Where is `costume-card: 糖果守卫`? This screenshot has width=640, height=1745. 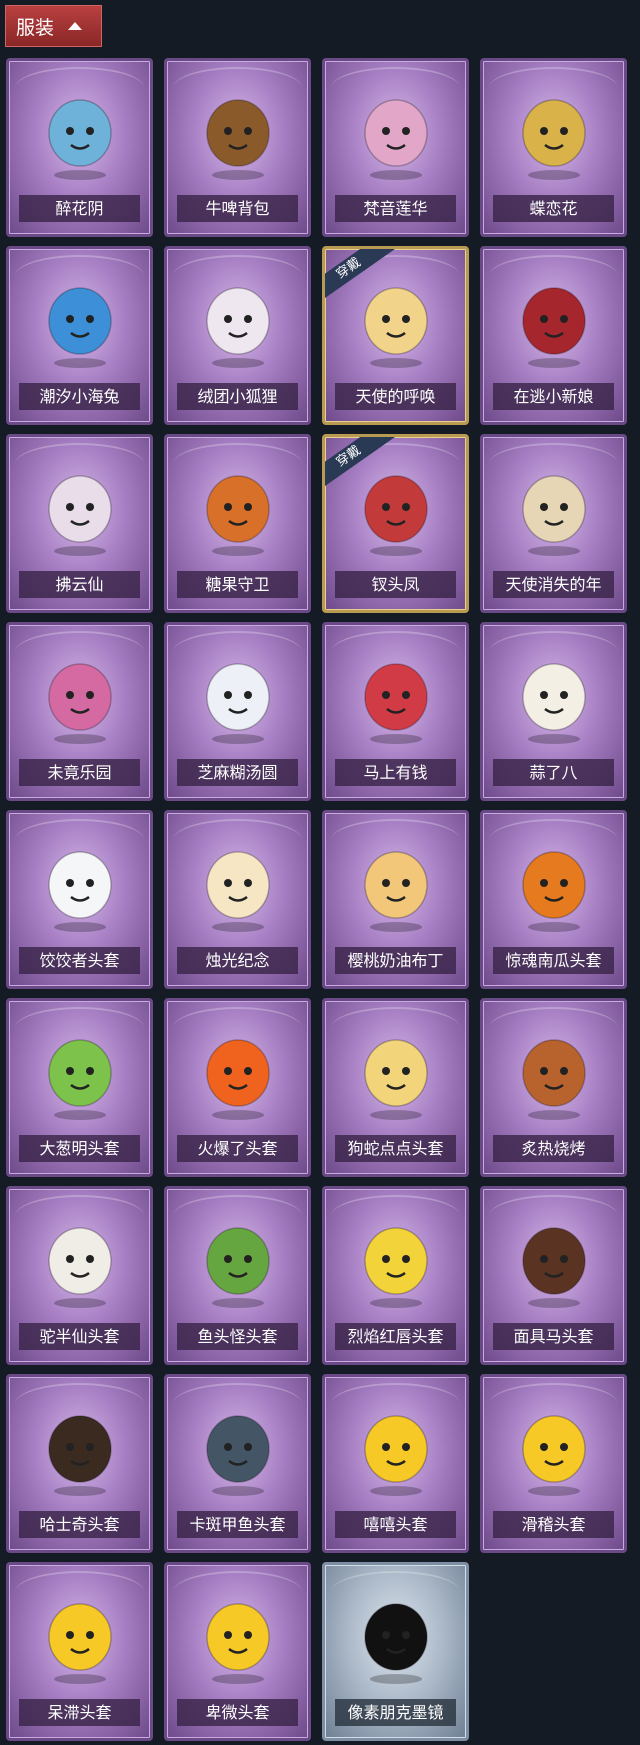 costume-card: 糖果守卫 is located at coordinates (237, 523).